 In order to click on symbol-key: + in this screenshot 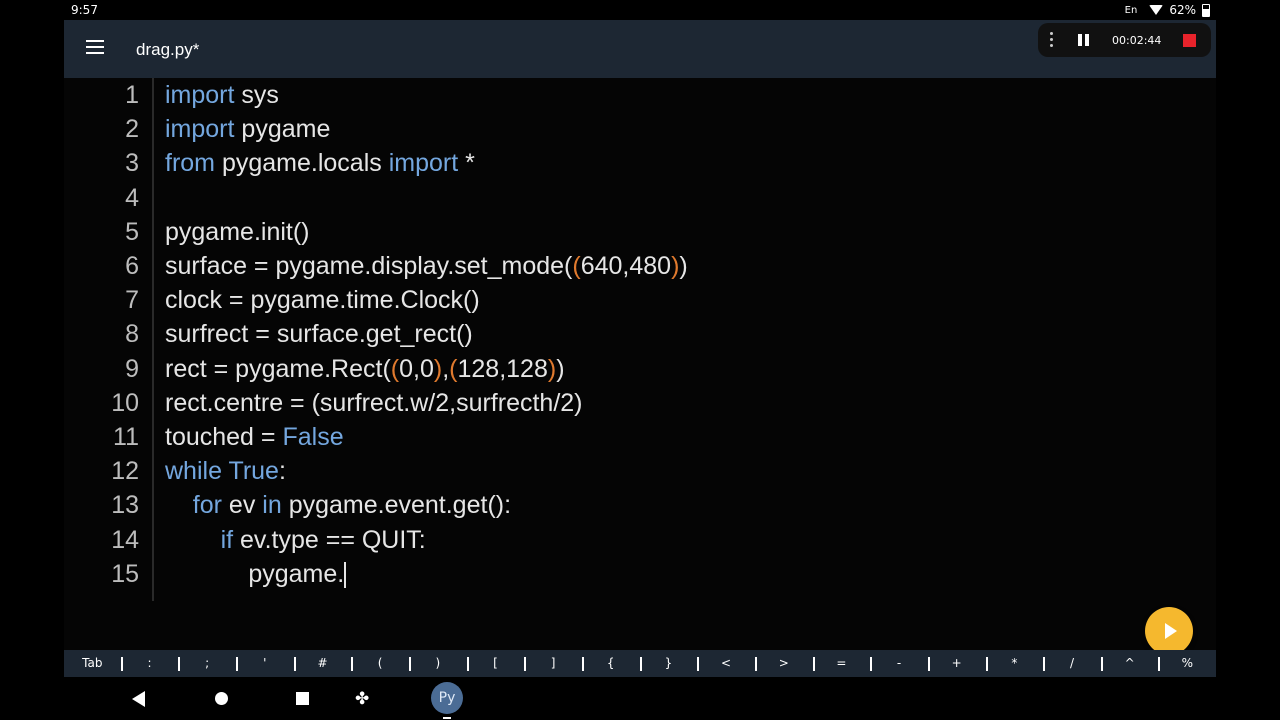, I will do `click(956, 663)`.